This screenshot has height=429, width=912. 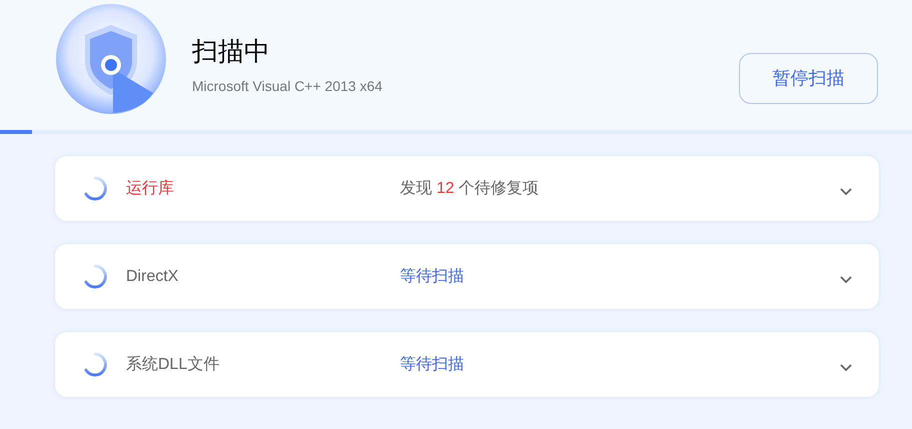 I want to click on scan-item-card: 系统DLL文件 等待扫描, so click(x=467, y=364).